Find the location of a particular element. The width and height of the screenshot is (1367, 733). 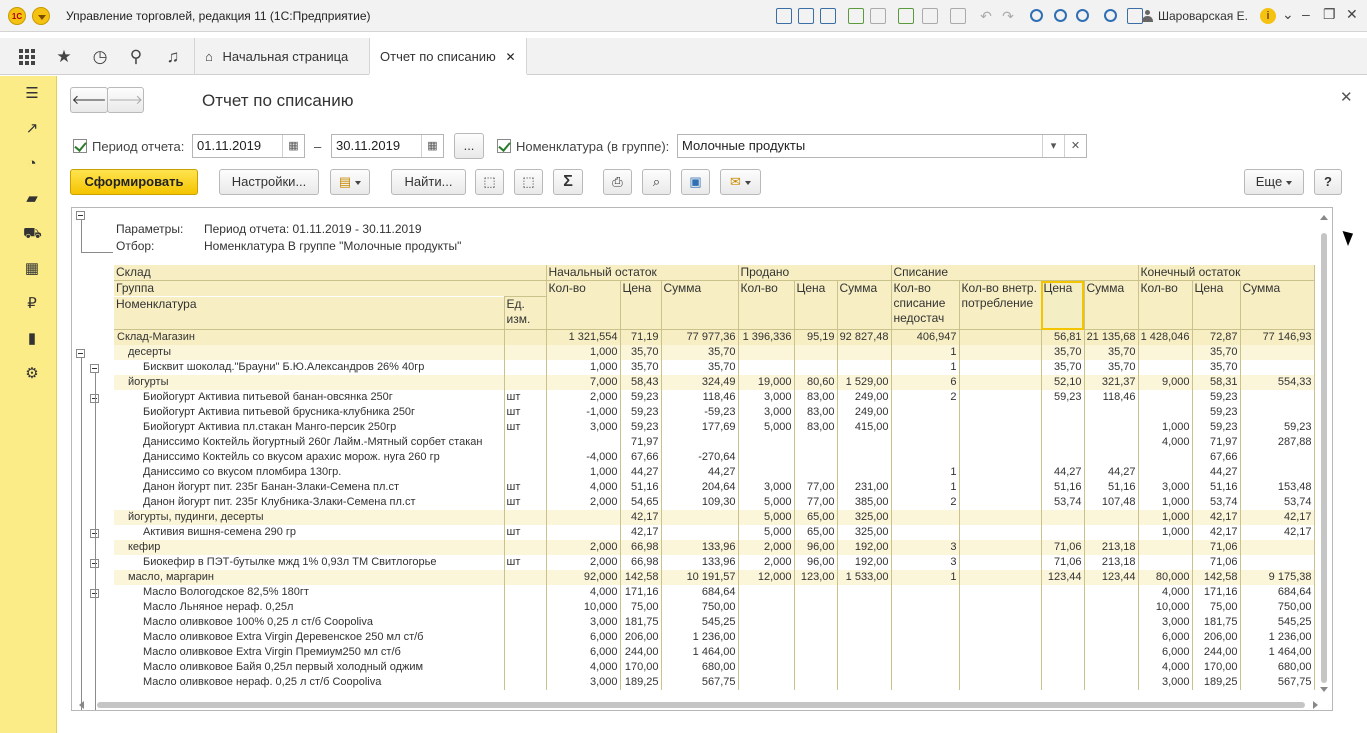

history-icon: ◷ is located at coordinates (100, 57).